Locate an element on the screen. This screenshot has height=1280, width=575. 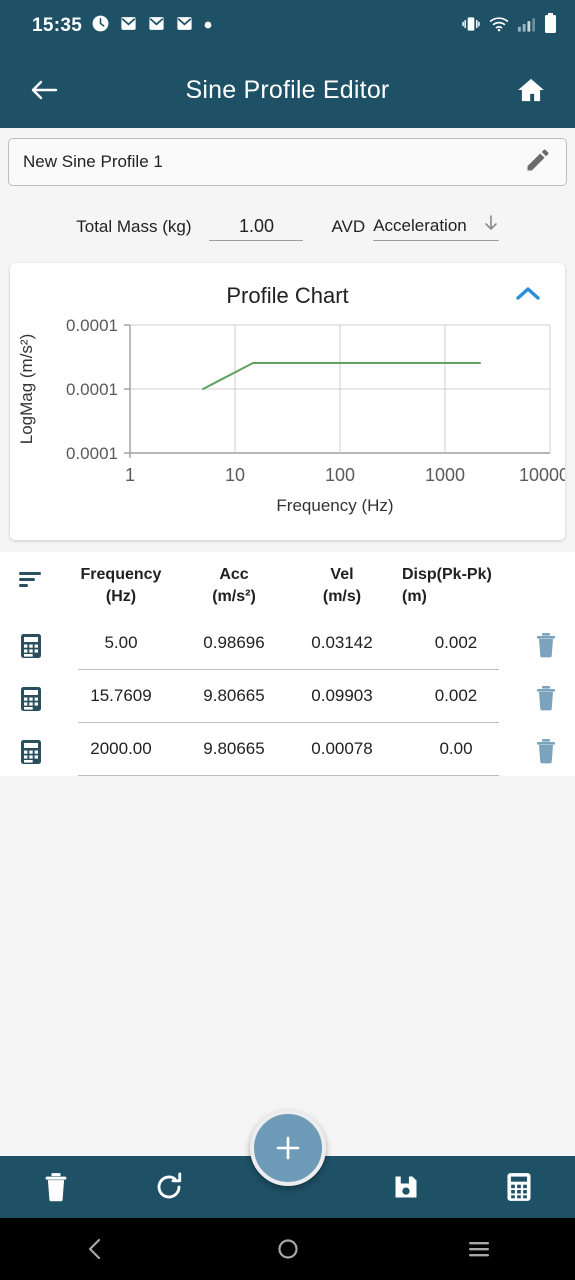
avd-selected-value: Acceleration is located at coordinates (420, 225).